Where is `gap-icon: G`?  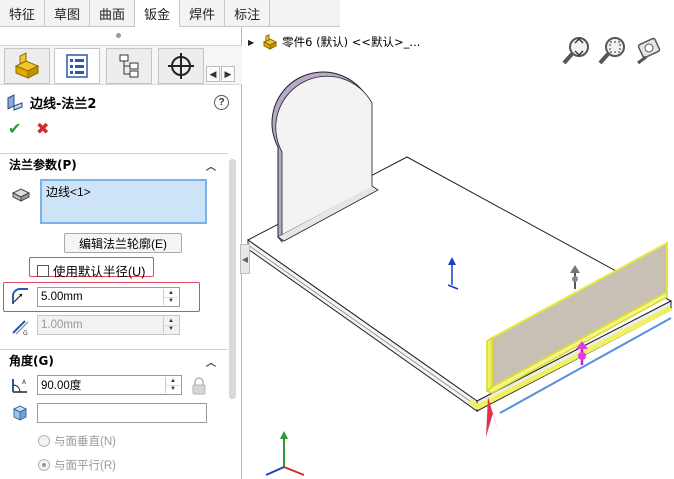 gap-icon: G is located at coordinates (20, 328).